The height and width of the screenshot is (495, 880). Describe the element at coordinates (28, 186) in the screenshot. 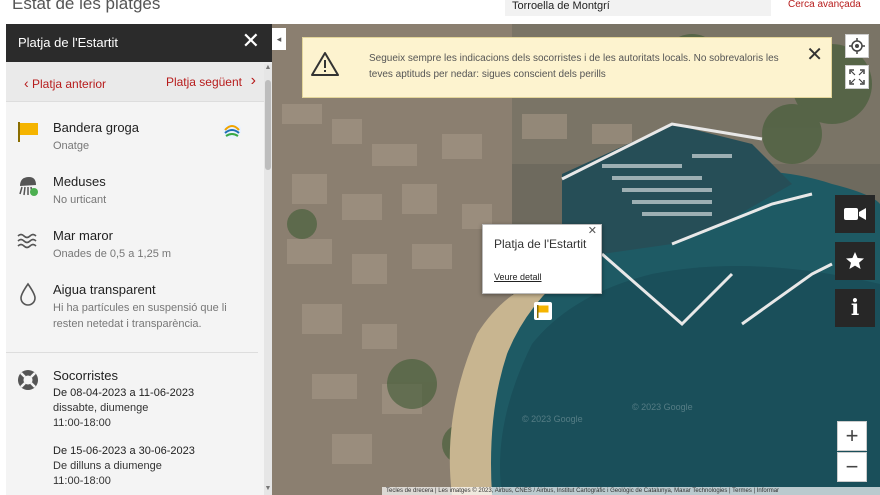

I see `jellyfish-icon` at that location.